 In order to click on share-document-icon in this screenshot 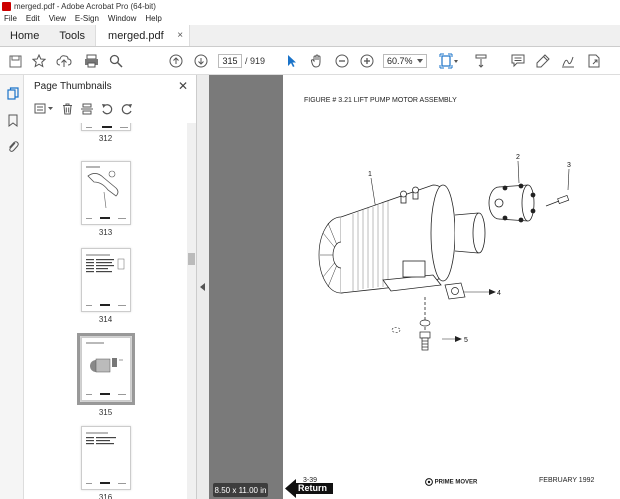, I will do `click(594, 61)`.